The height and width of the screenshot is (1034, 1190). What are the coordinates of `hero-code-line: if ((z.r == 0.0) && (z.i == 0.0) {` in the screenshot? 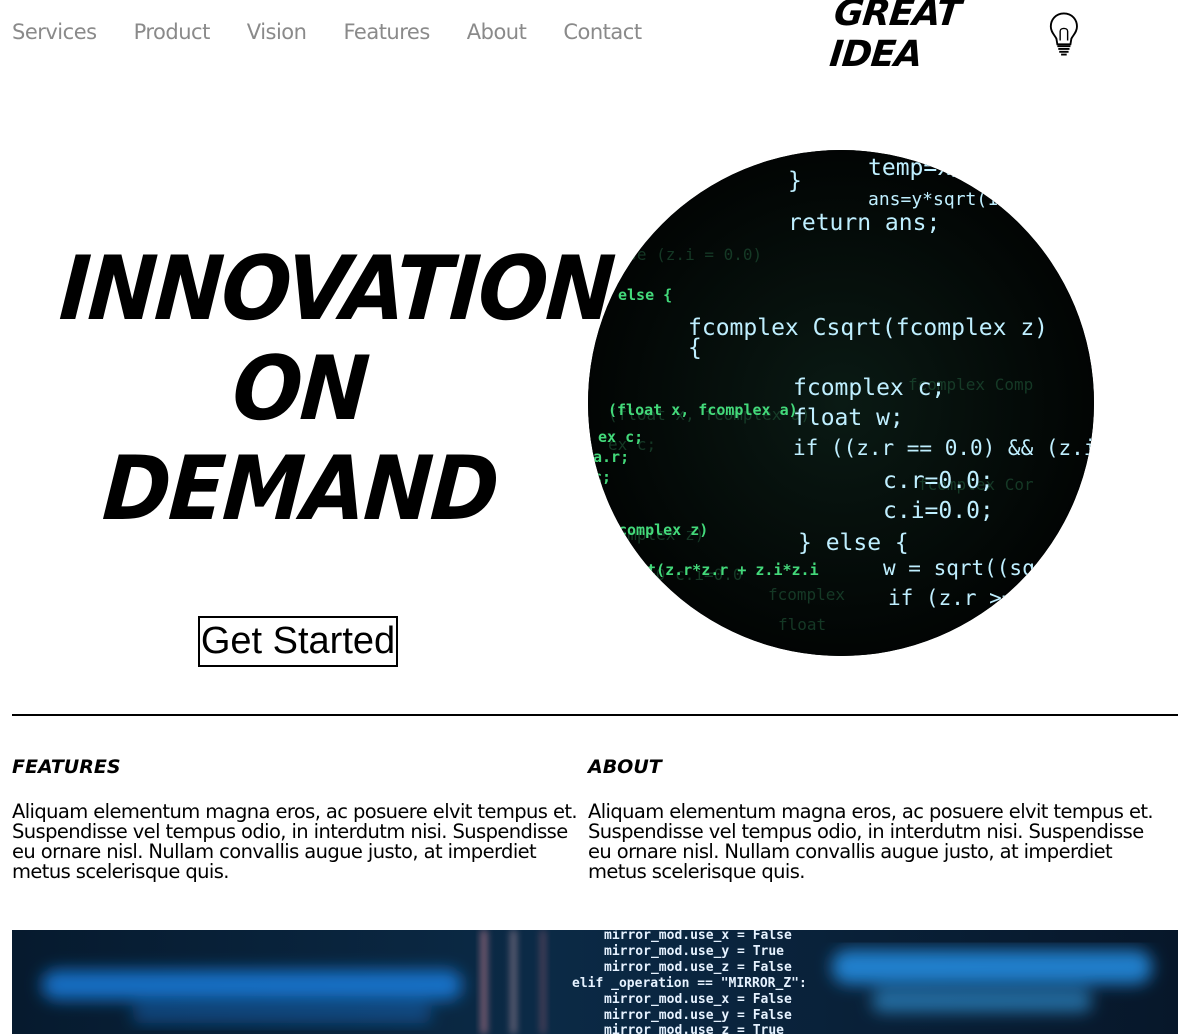 It's located at (943, 448).